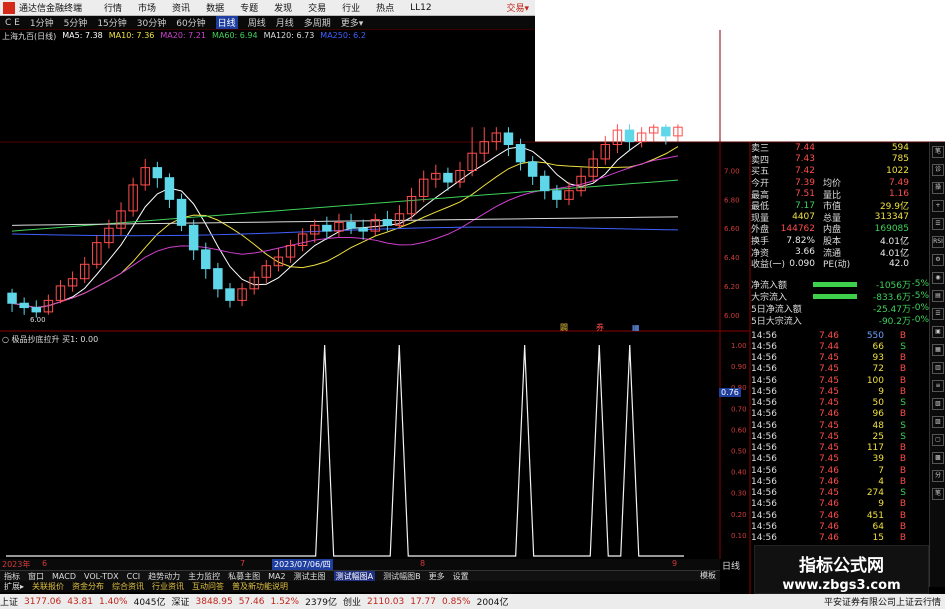 The image size is (945, 609). I want to click on sidebar-tool-icon: ⚙, so click(938, 260).